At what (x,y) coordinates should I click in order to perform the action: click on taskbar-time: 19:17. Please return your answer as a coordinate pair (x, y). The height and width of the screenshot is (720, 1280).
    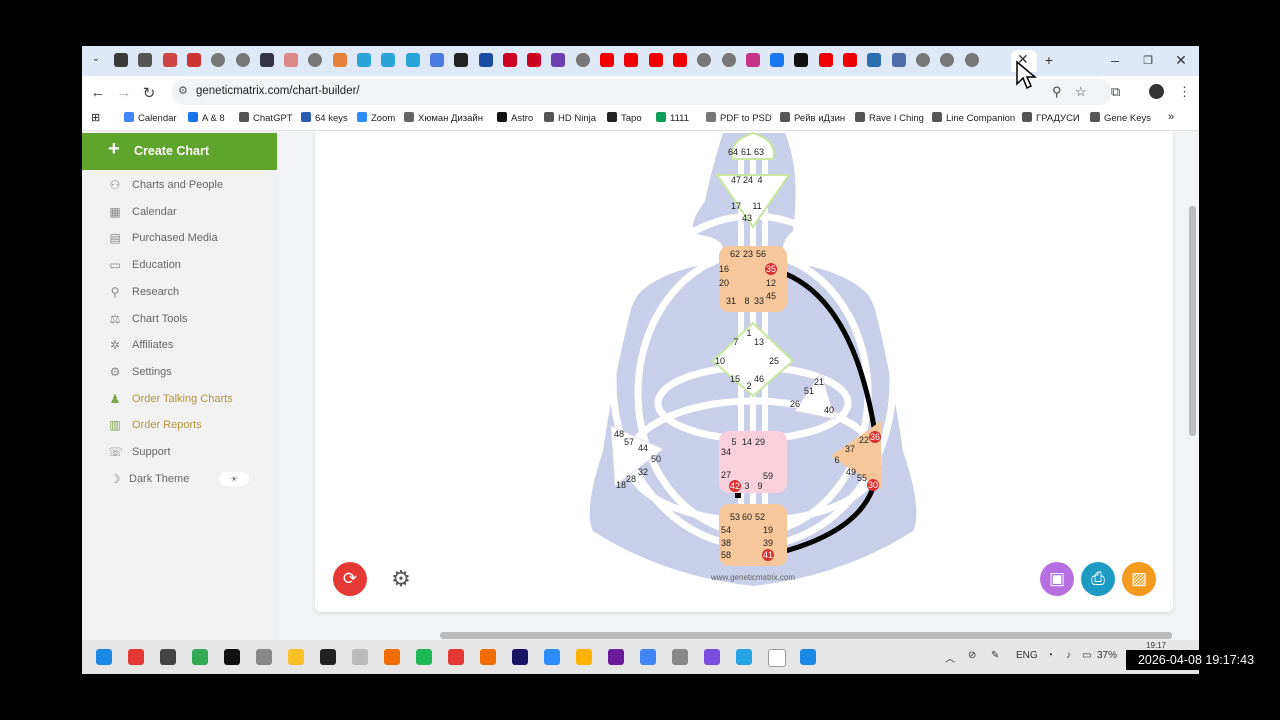
    Looking at the image, I should click on (1156, 645).